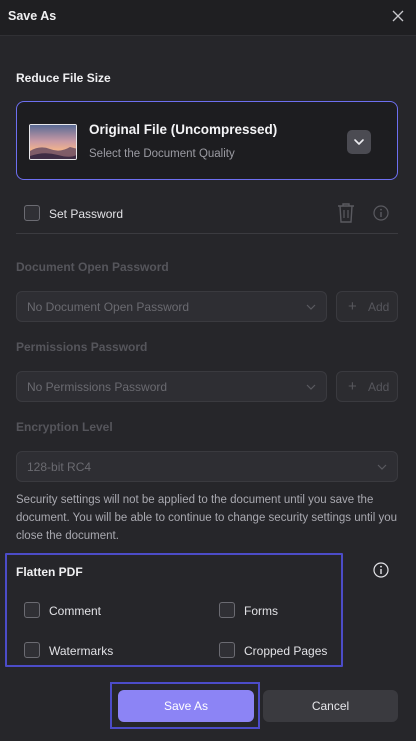 The height and width of the screenshot is (741, 416). I want to click on trash-icon, so click(346, 213).